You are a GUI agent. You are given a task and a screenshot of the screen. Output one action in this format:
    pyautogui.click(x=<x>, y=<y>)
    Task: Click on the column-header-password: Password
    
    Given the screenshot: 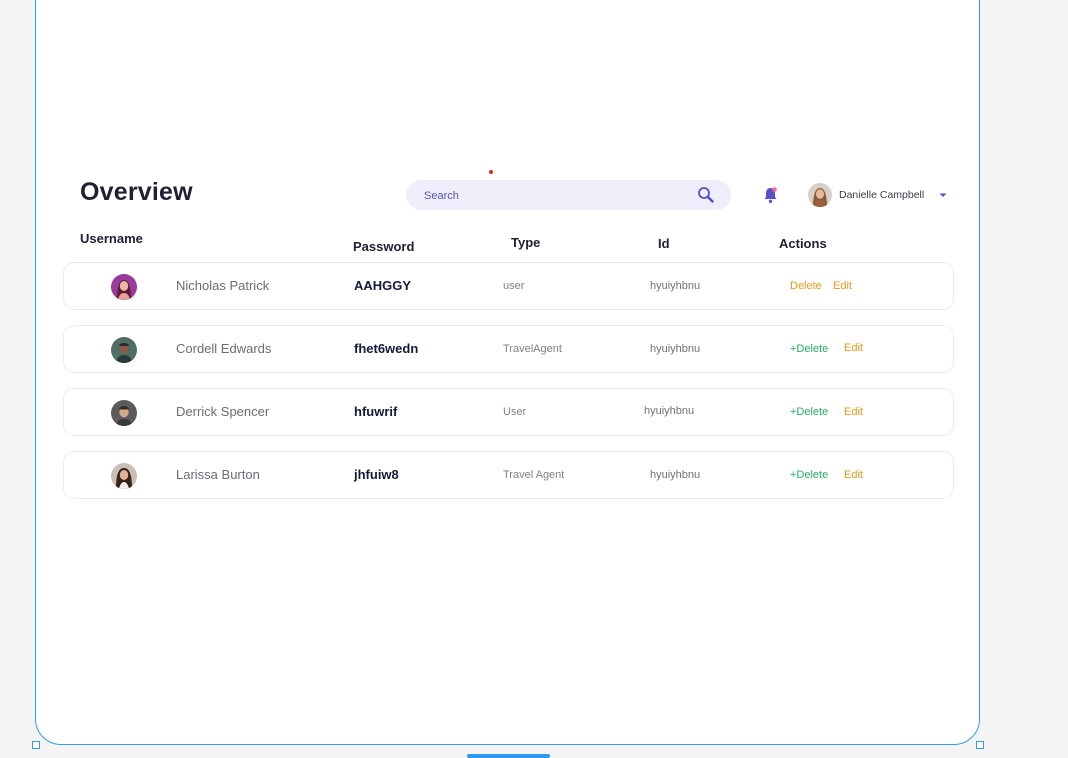 What is the action you would take?
    pyautogui.click(x=384, y=246)
    